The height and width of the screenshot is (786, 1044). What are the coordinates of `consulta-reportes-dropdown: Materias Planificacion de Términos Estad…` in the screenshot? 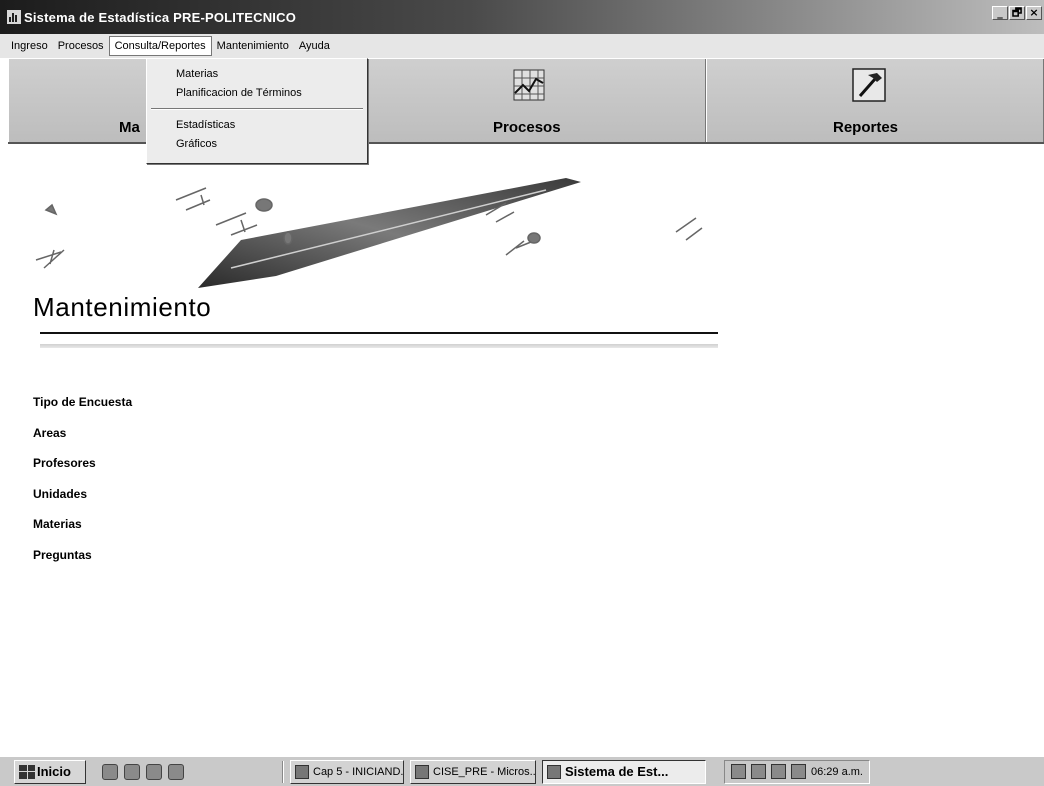 It's located at (257, 111).